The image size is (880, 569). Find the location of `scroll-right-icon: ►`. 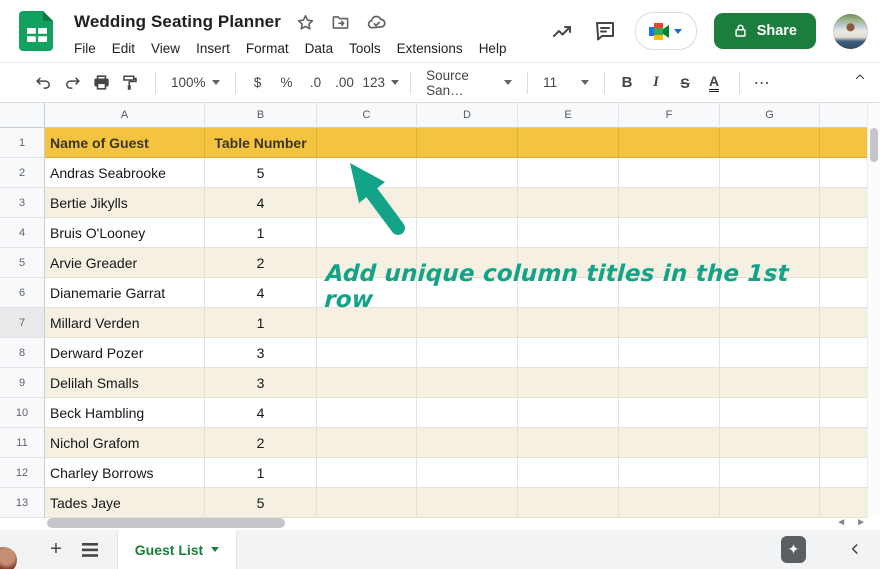

scroll-right-icon: ► is located at coordinates (861, 522).